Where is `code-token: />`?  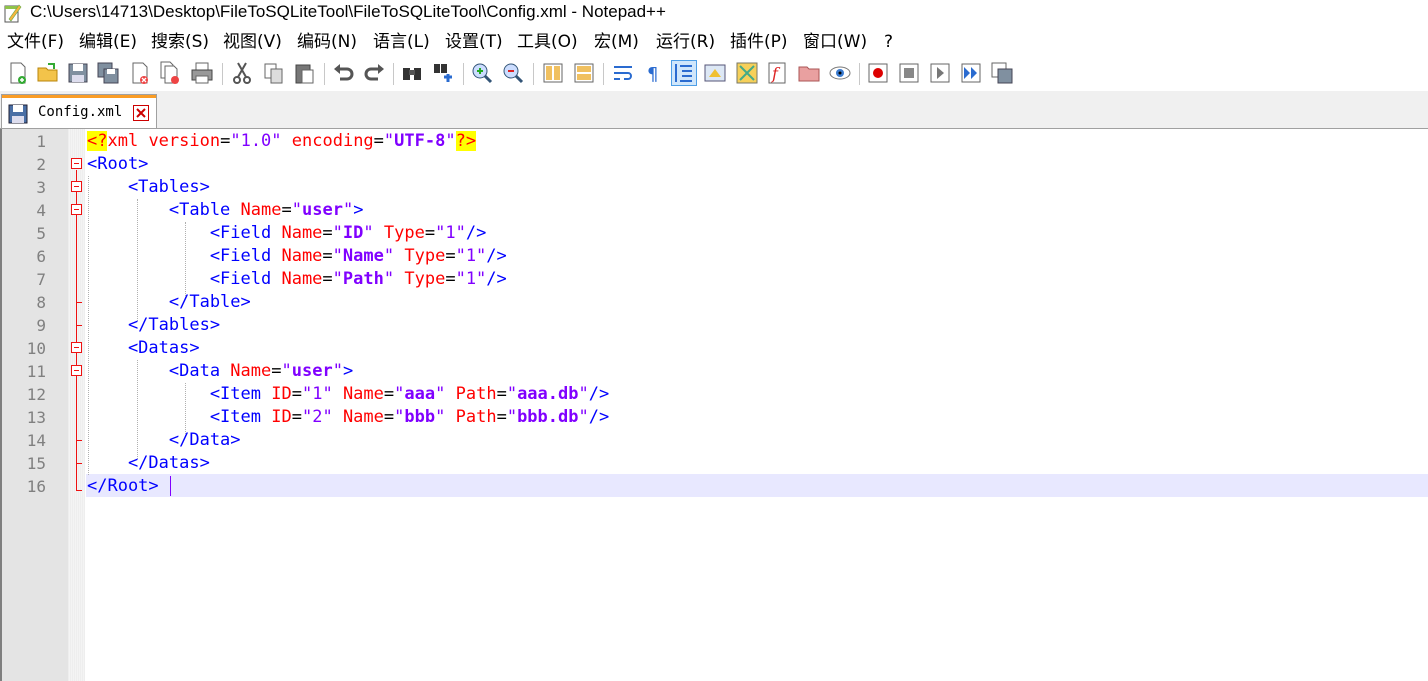
code-token: /> is located at coordinates (476, 233).